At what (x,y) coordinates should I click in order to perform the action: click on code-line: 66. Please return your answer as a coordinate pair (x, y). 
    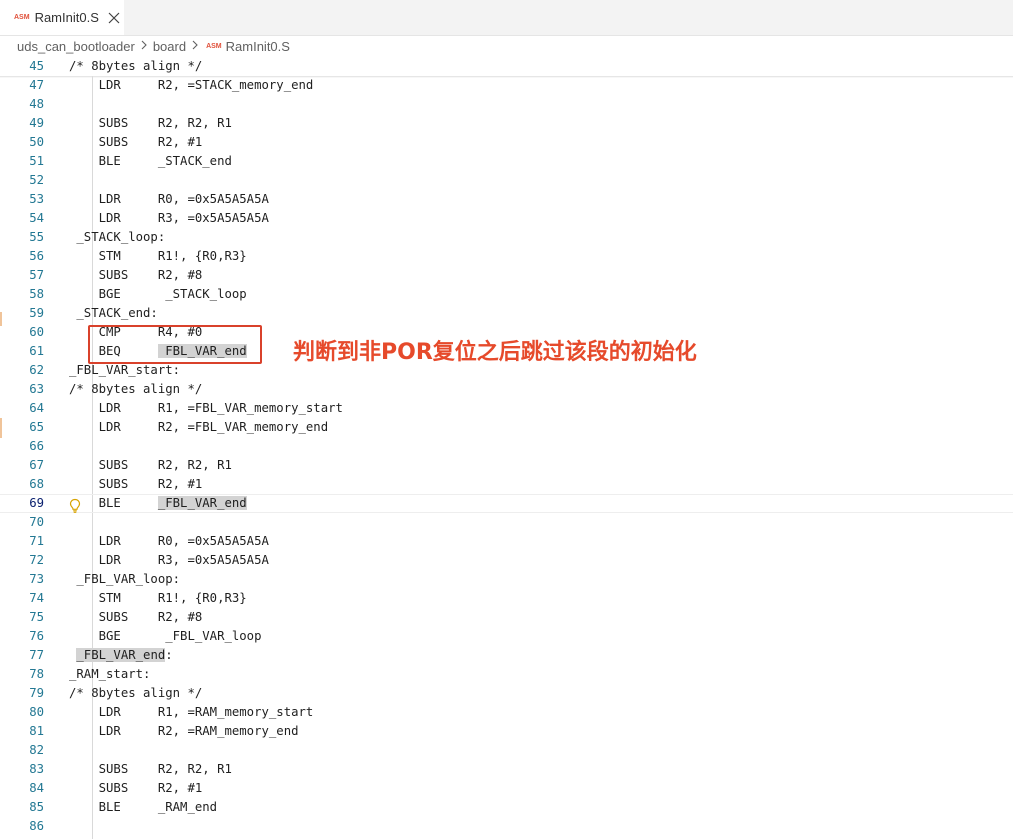
    Looking at the image, I should click on (506, 446).